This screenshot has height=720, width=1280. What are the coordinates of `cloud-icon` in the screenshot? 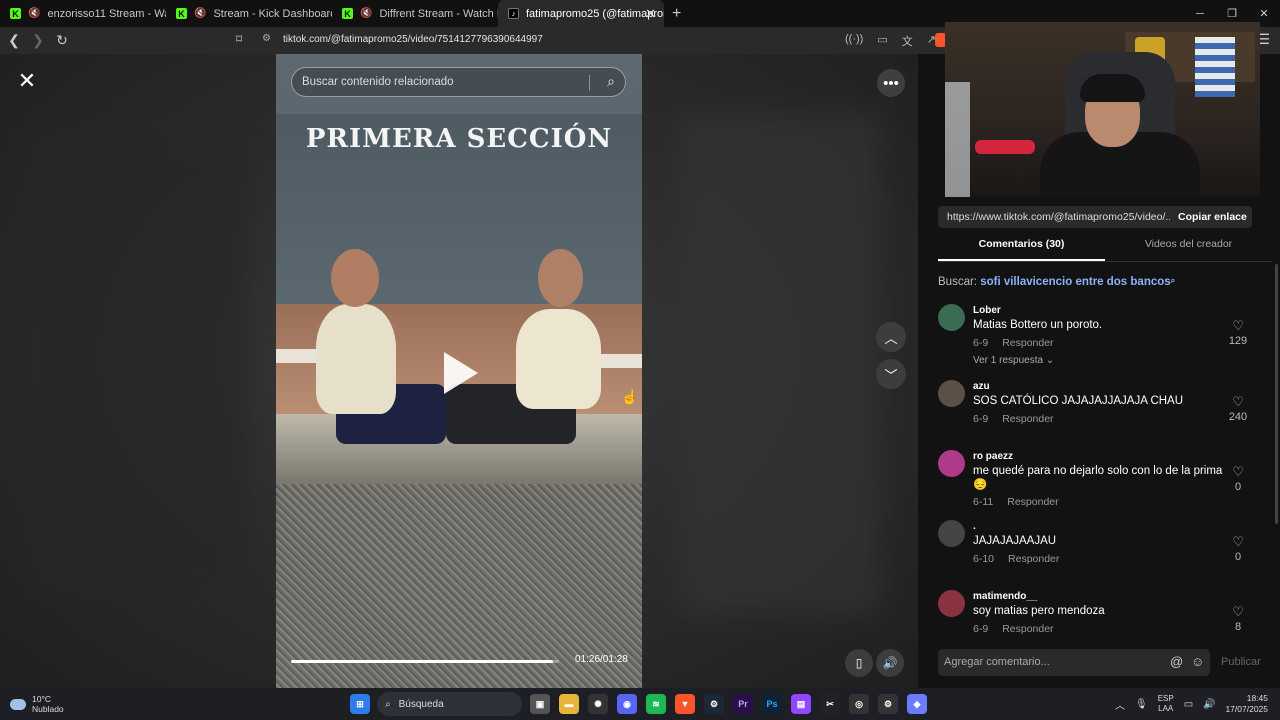 It's located at (18, 704).